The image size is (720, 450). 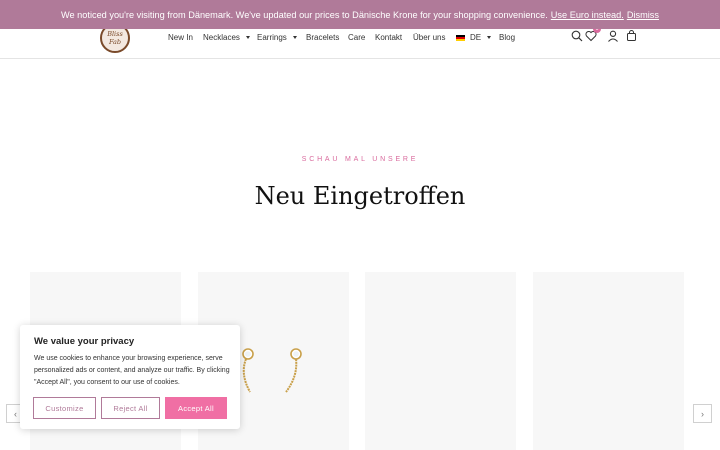 What do you see at coordinates (474, 37) in the screenshot?
I see `language-switcher: DE` at bounding box center [474, 37].